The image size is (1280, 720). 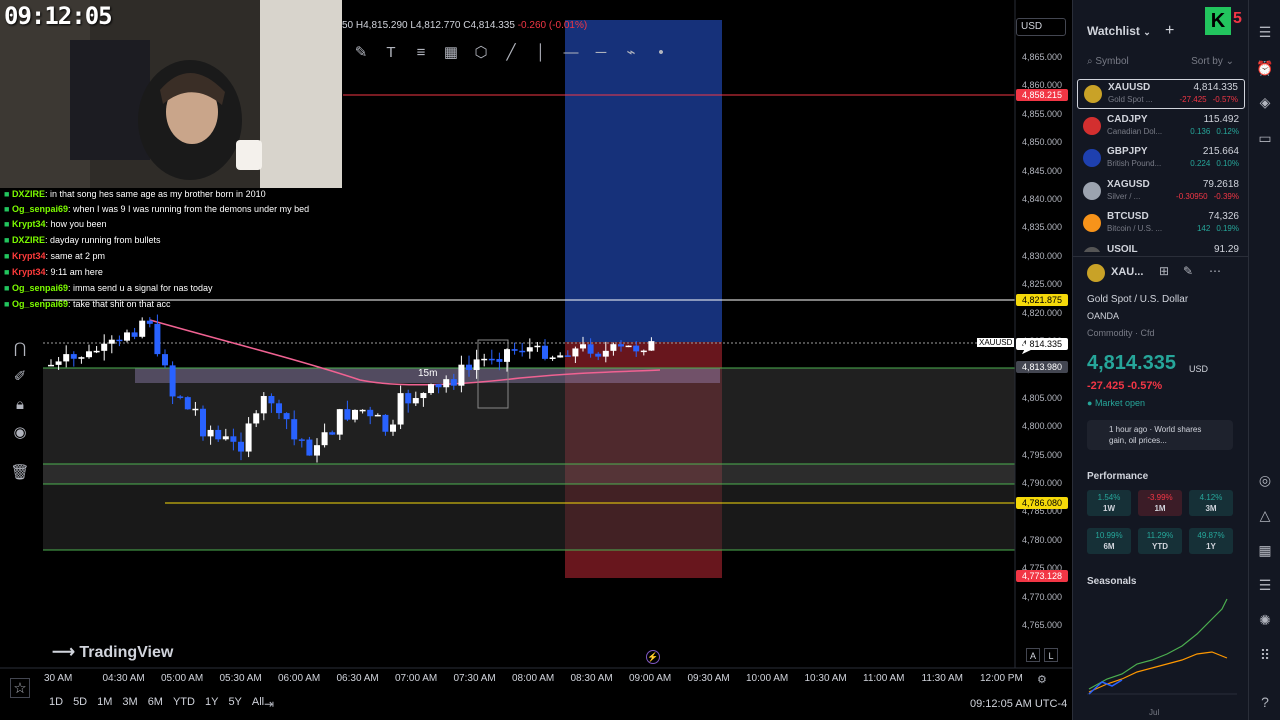 What do you see at coordinates (631, 52) in the screenshot?
I see `brush-icon: ⌁` at bounding box center [631, 52].